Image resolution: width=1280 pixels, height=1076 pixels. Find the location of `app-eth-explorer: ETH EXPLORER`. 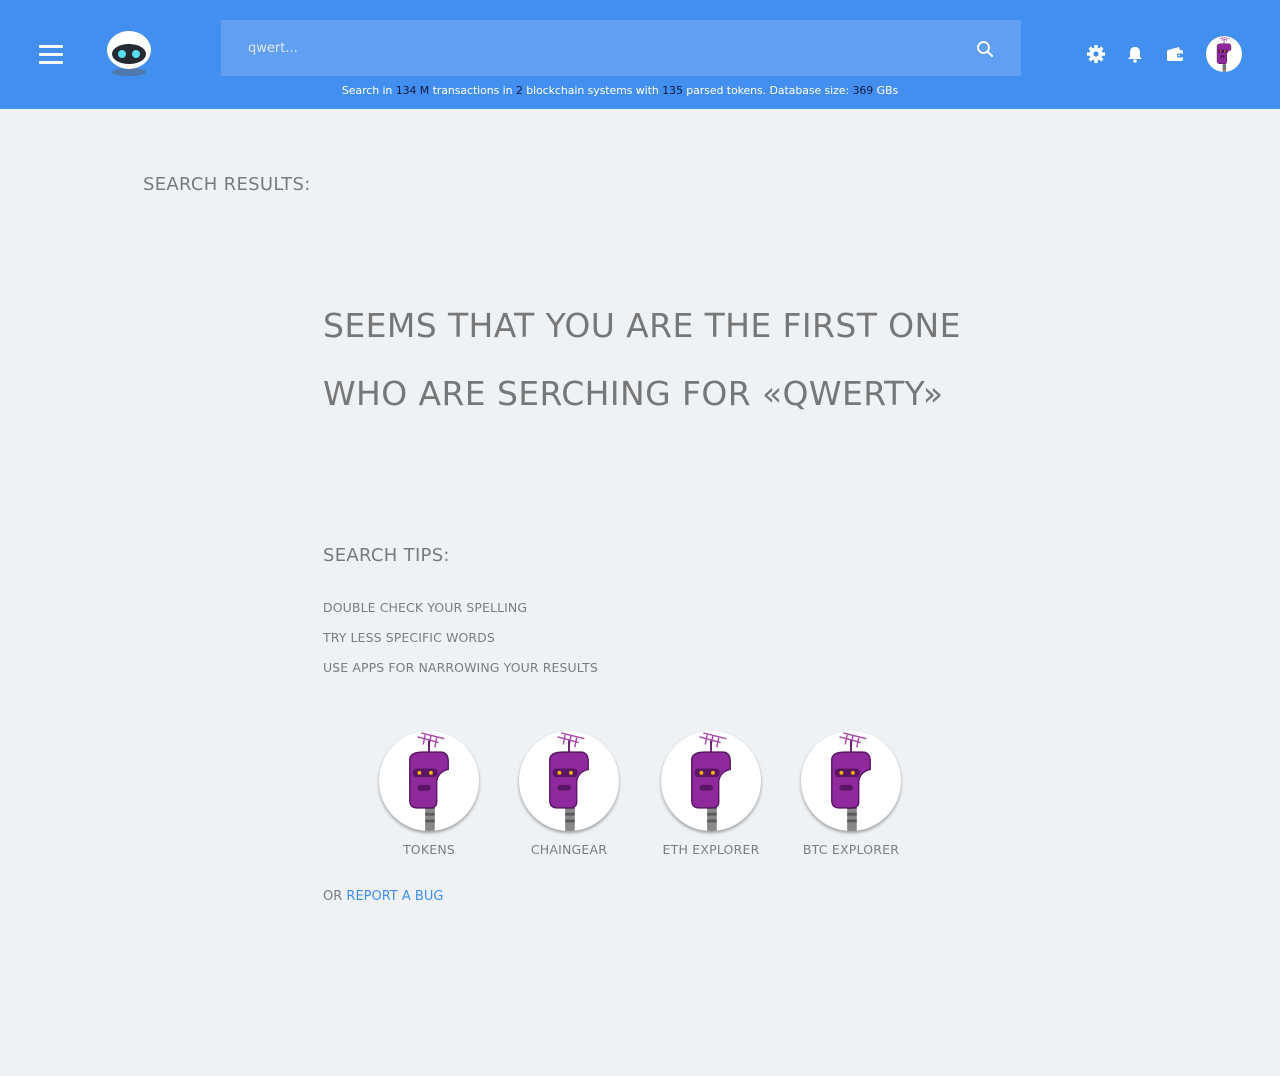

app-eth-explorer: ETH EXPLORER is located at coordinates (711, 794).